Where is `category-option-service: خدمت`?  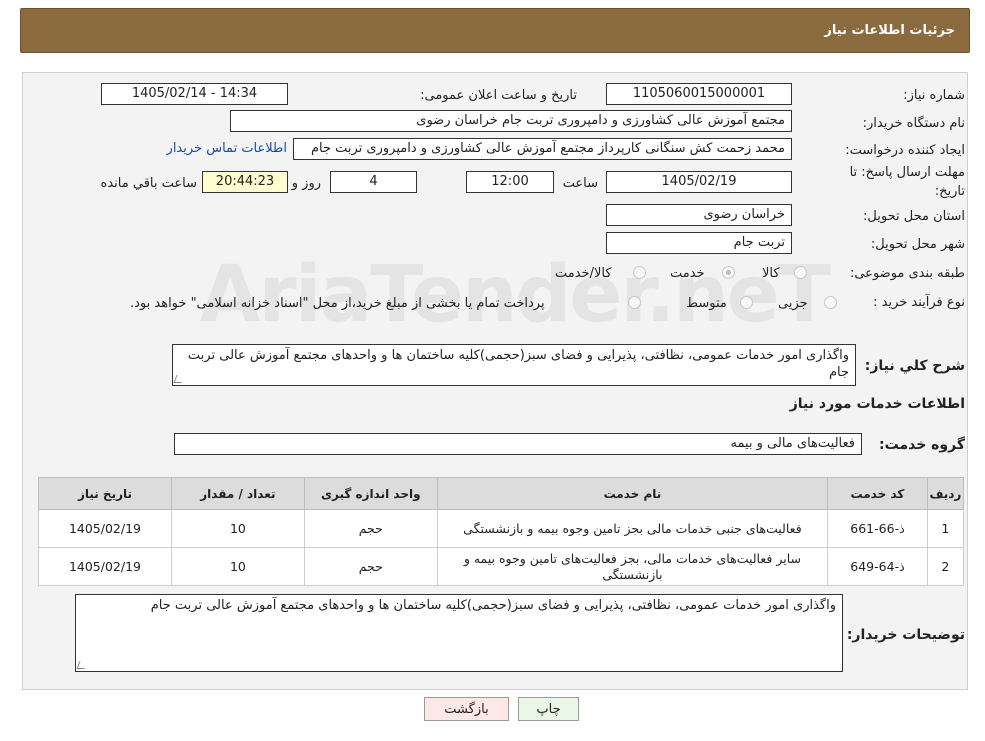 category-option-service: خدمت is located at coordinates (687, 273).